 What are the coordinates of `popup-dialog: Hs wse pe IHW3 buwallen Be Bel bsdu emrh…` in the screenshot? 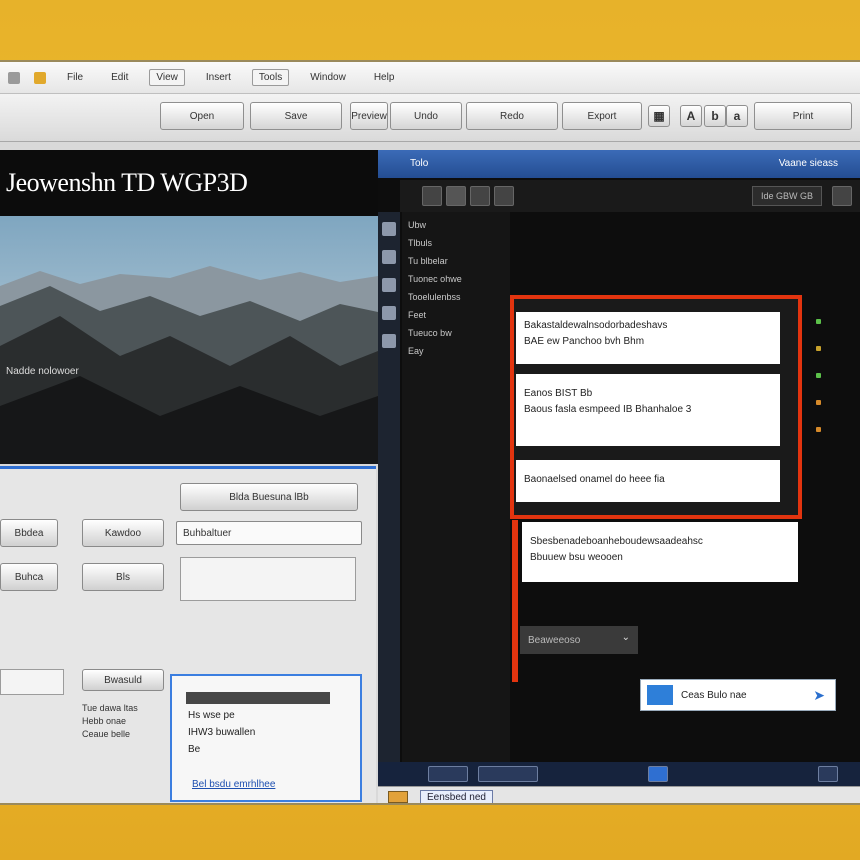 It's located at (266, 738).